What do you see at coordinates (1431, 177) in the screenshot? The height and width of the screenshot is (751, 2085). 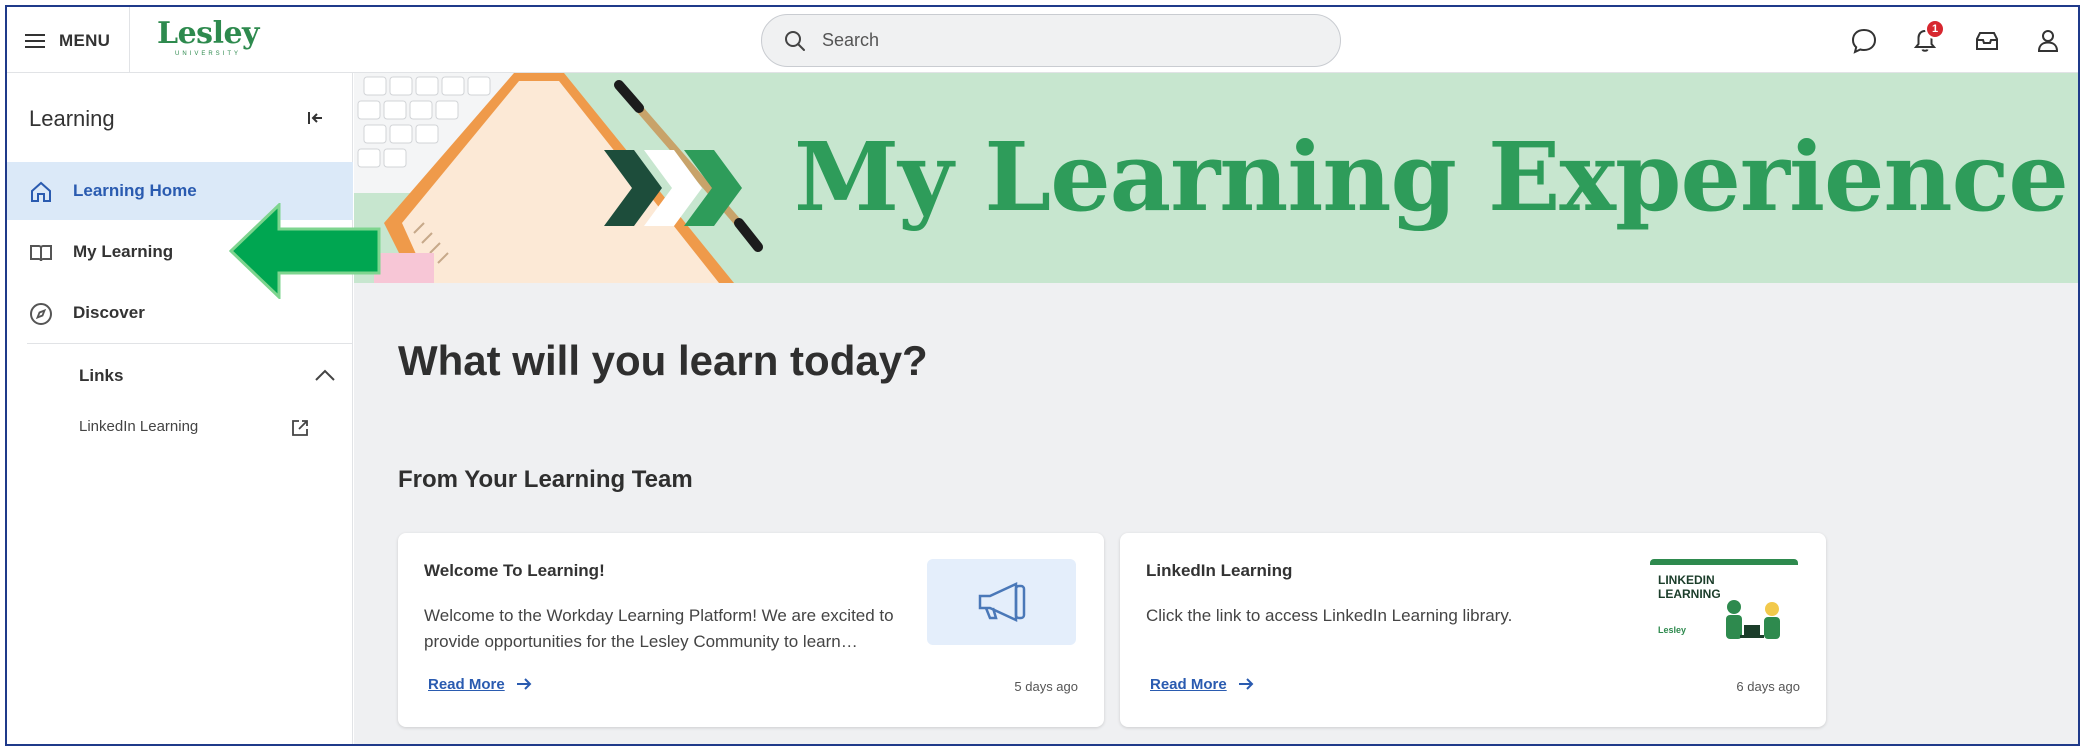 I see `banner-title: My Learning Experience` at bounding box center [1431, 177].